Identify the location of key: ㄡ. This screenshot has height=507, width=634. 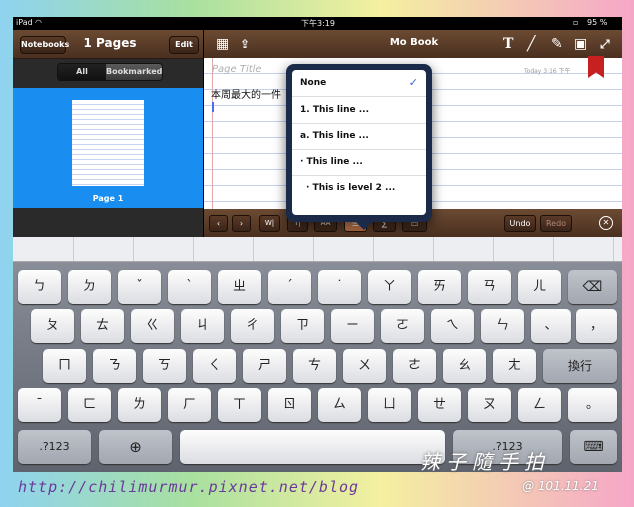
(489, 405).